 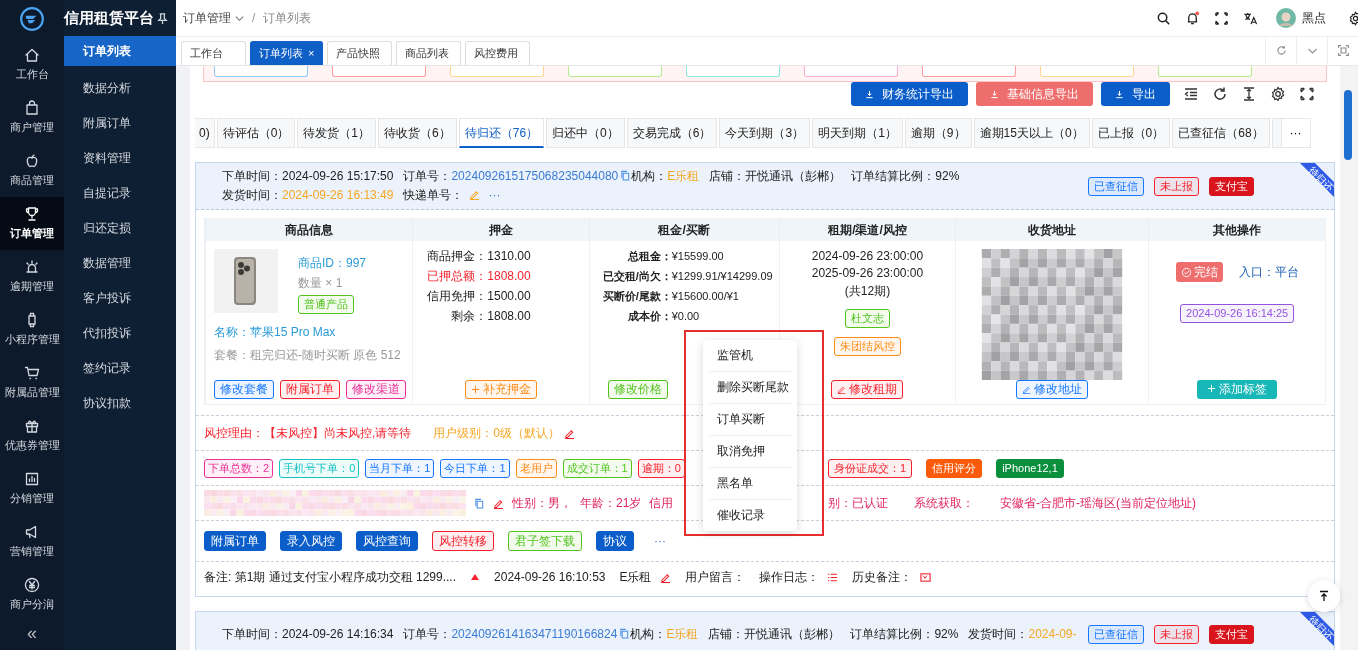 What do you see at coordinates (120, 368) in the screenshot?
I see `submenu-item: 签约记录` at bounding box center [120, 368].